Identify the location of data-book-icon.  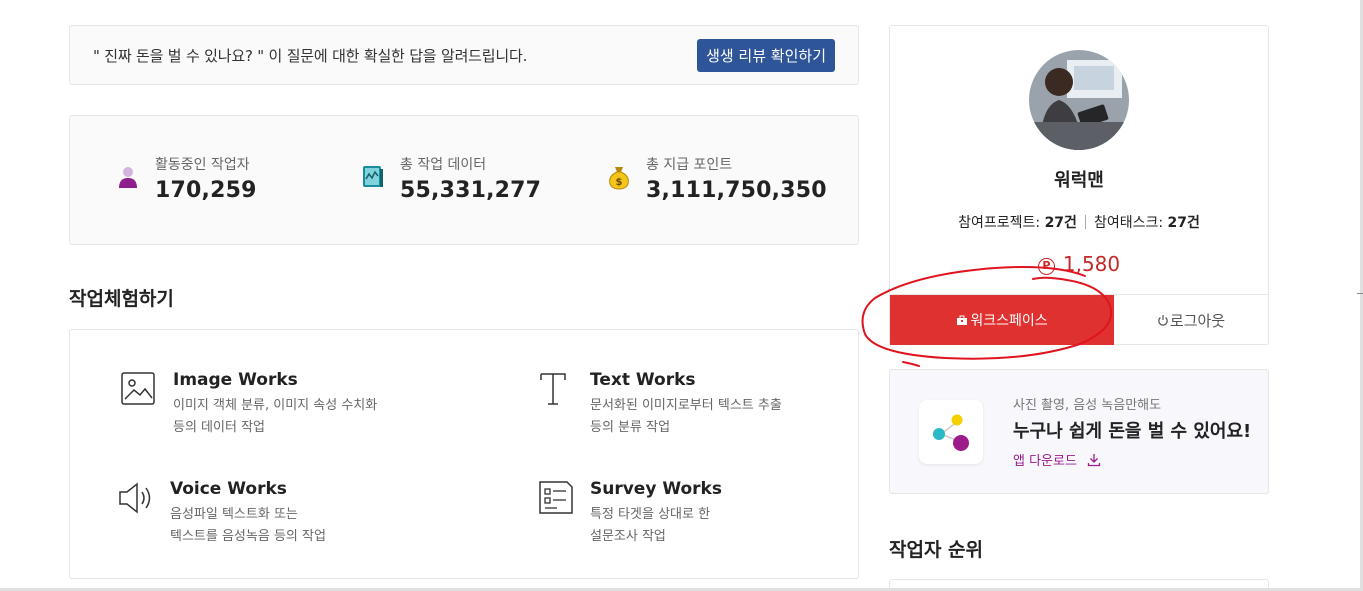
(373, 176).